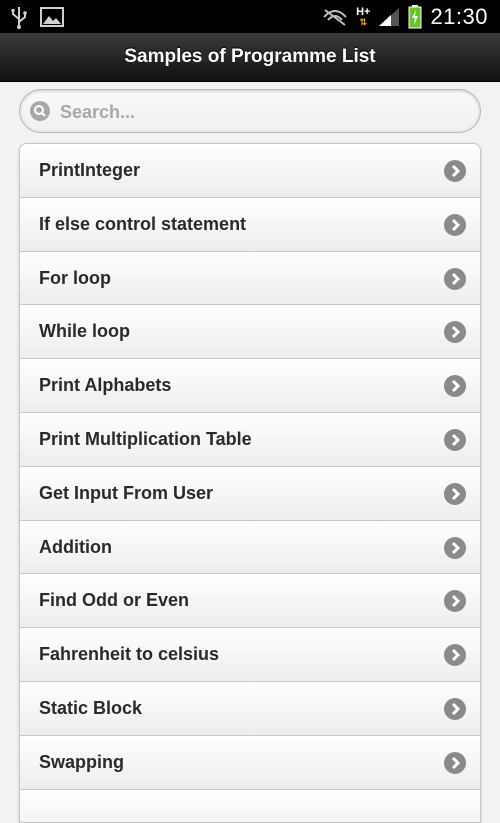 Image resolution: width=500 pixels, height=823 pixels. I want to click on search-icon, so click(40, 111).